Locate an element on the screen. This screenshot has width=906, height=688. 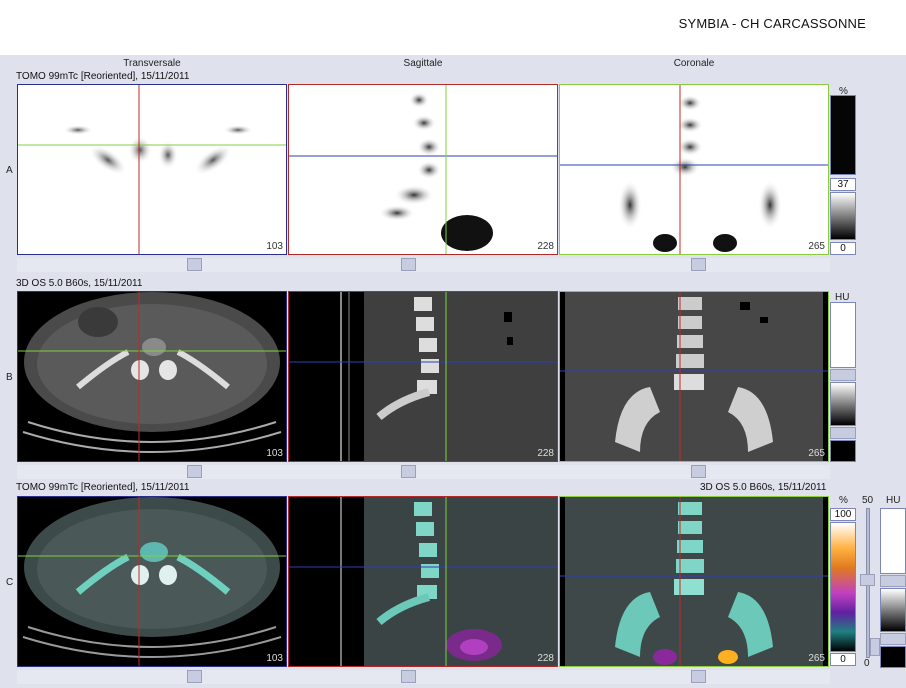
viewport-c-sagittal: 228 is located at coordinates (423, 581).